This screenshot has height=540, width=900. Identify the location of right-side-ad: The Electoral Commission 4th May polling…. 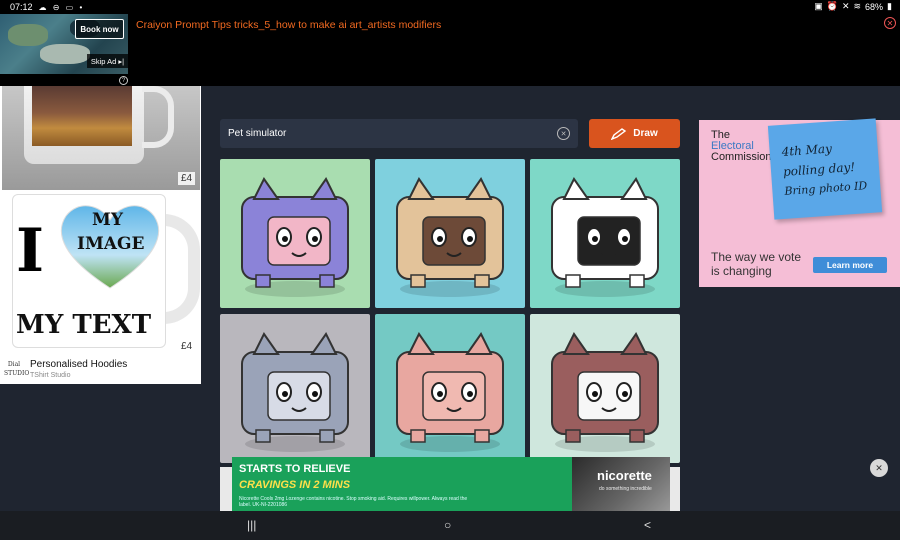
(799, 202).